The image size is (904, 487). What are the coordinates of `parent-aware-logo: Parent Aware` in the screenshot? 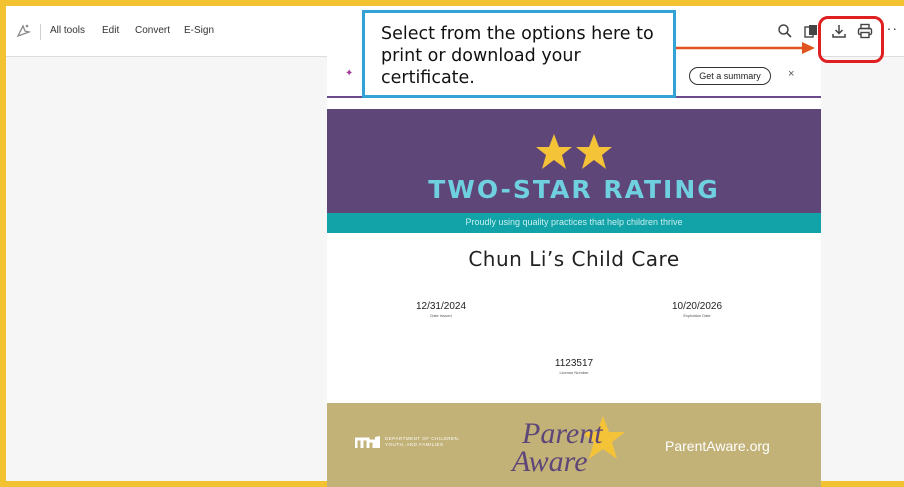 It's located at (572, 446).